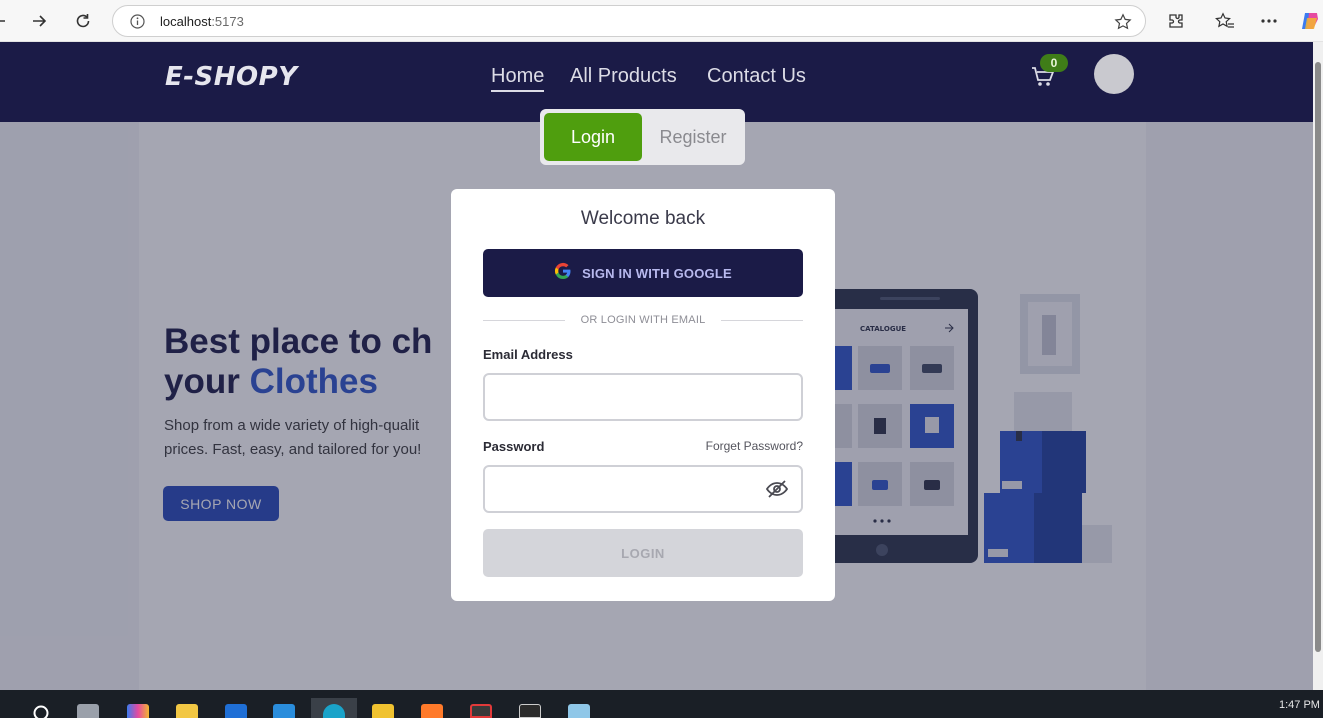 This screenshot has width=1323, height=723. I want to click on file-explorer-icon, so click(187, 711).